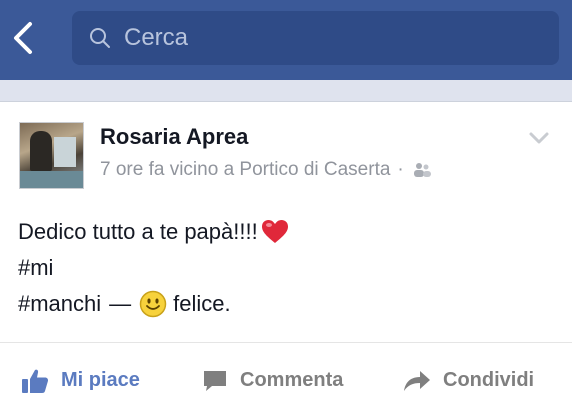  I want to click on avatar-background, so click(65, 152).